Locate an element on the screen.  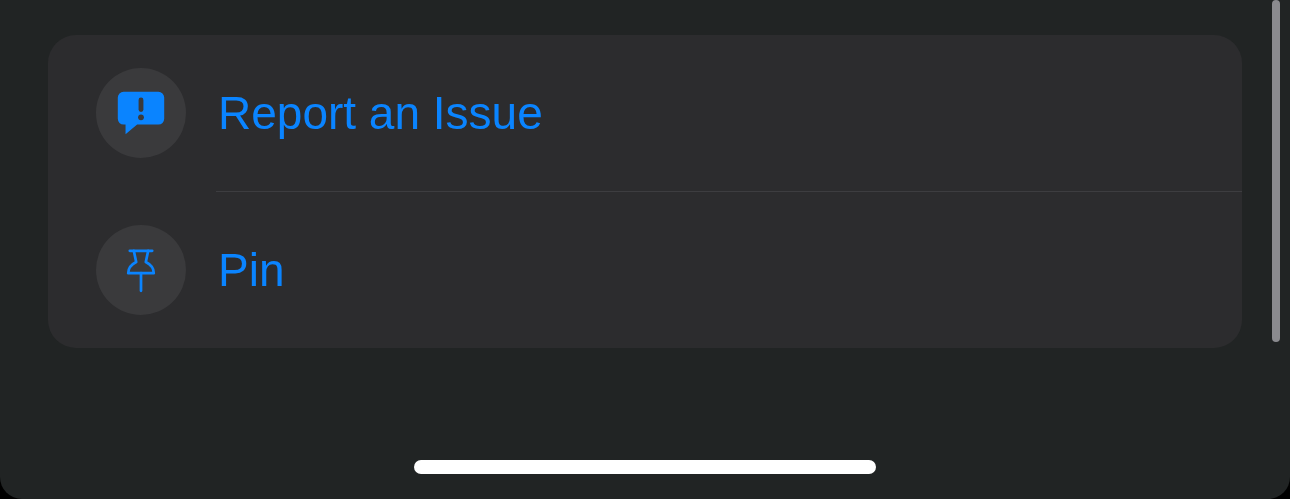
scrollbar is located at coordinates (1276, 171).